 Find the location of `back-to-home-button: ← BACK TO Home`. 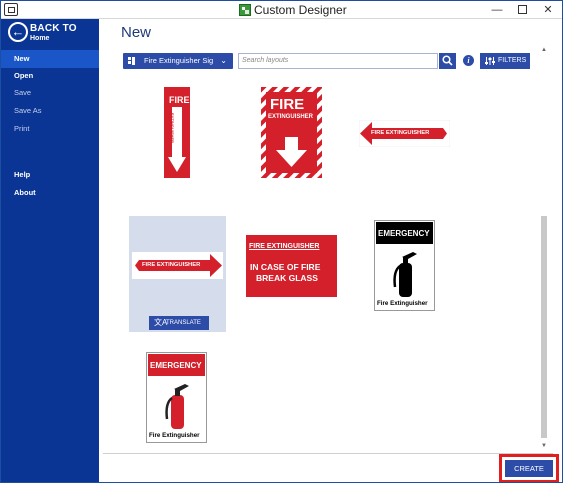

back-to-home-button: ← BACK TO Home is located at coordinates (50, 33).